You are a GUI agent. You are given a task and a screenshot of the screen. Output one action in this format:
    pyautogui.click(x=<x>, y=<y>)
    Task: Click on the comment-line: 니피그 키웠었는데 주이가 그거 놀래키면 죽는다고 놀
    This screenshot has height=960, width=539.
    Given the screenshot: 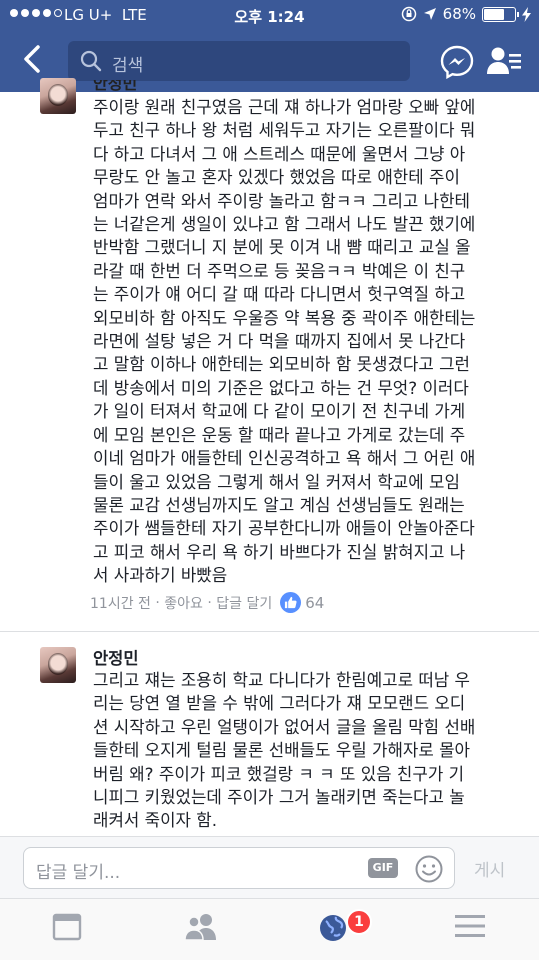 What is the action you would take?
    pyautogui.click(x=279, y=797)
    